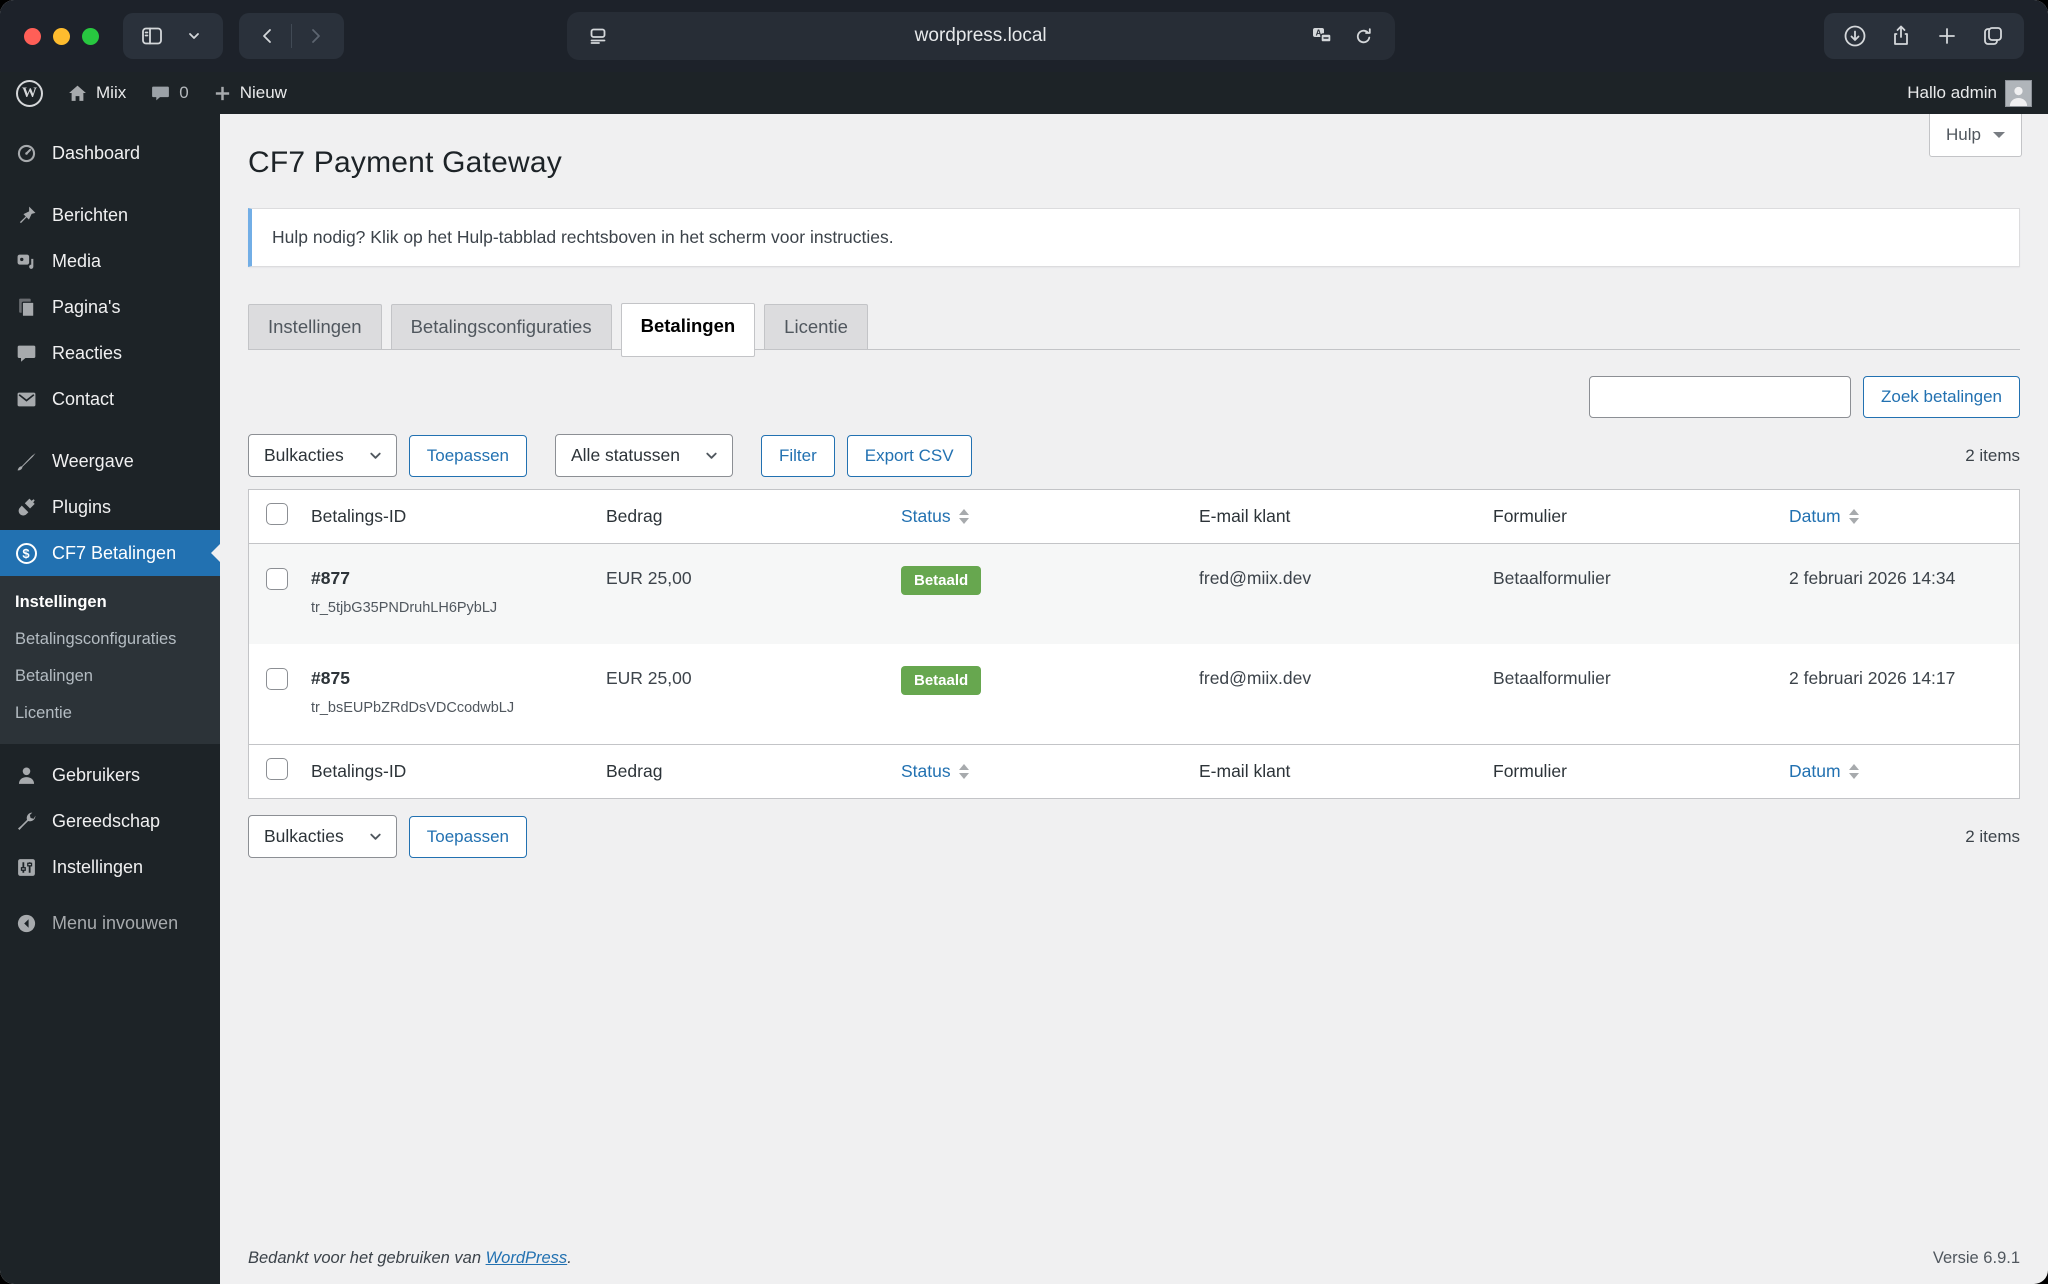 The height and width of the screenshot is (1284, 2048). What do you see at coordinates (26, 261) in the screenshot?
I see `media-icon` at bounding box center [26, 261].